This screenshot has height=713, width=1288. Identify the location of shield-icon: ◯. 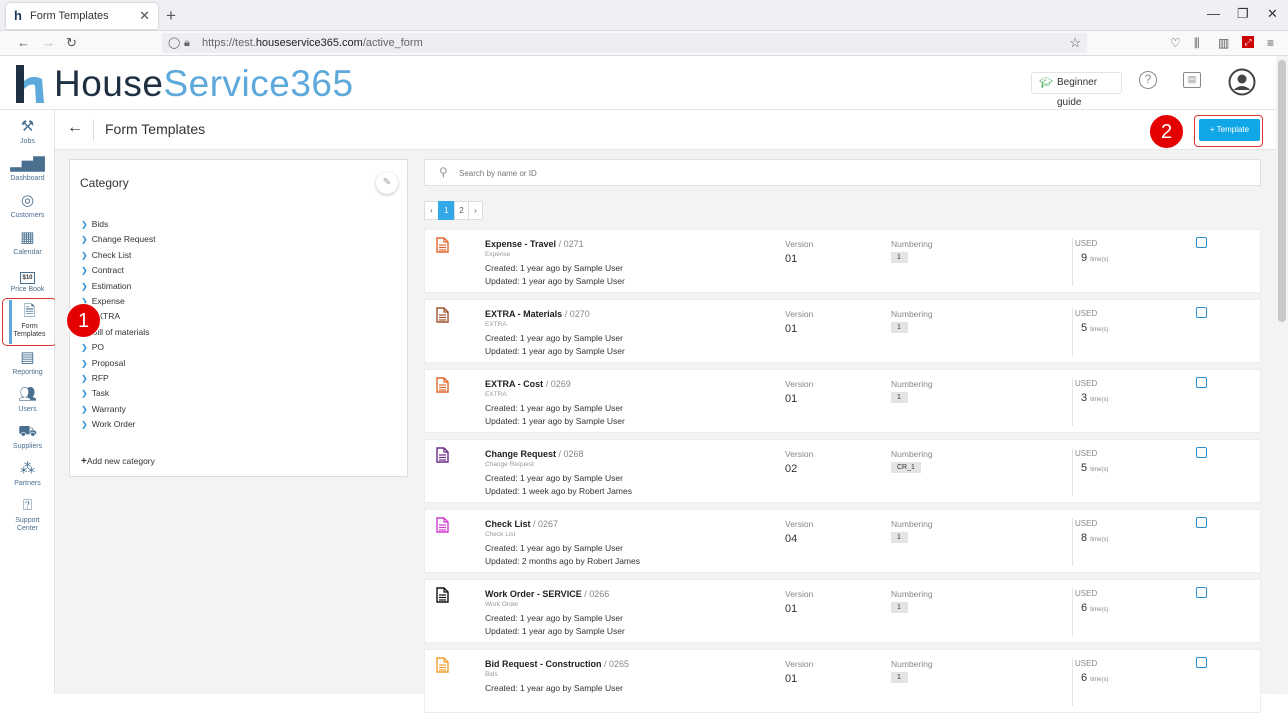
(174, 43).